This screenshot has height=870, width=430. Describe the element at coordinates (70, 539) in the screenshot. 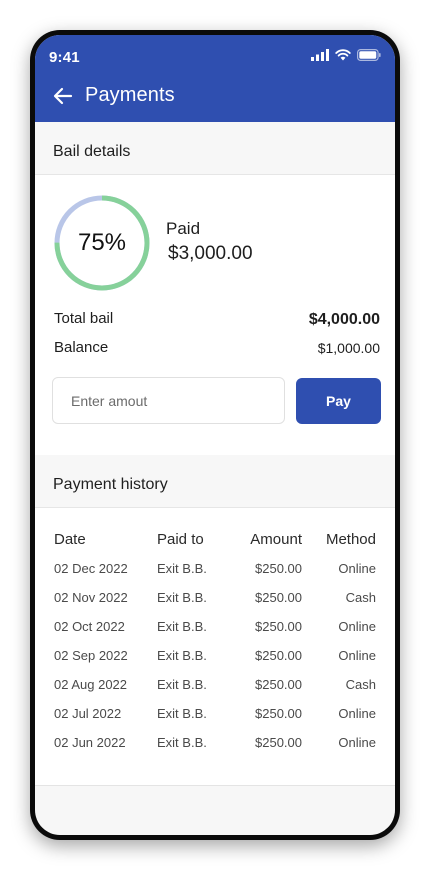

I see `column-date-header: Date` at that location.